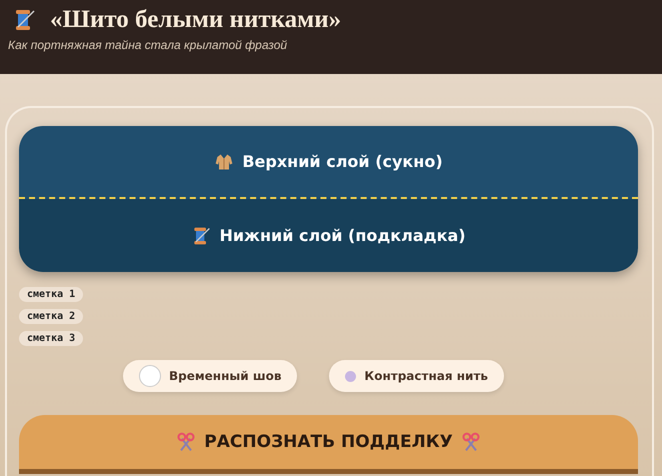  What do you see at coordinates (51, 316) in the screenshot?
I see `baste-tag: сметка 2` at bounding box center [51, 316].